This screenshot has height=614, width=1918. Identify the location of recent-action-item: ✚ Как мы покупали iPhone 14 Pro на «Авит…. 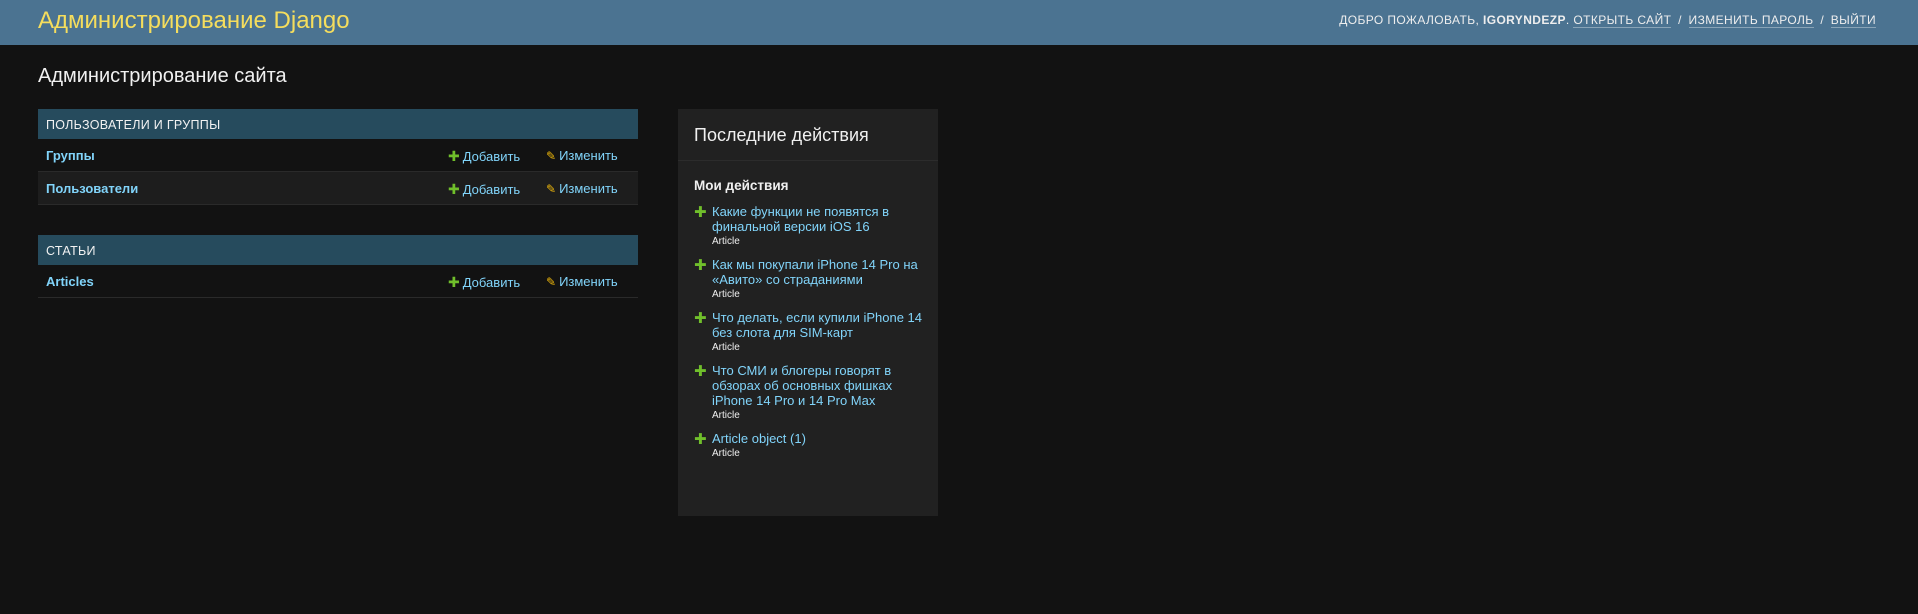
(808, 278).